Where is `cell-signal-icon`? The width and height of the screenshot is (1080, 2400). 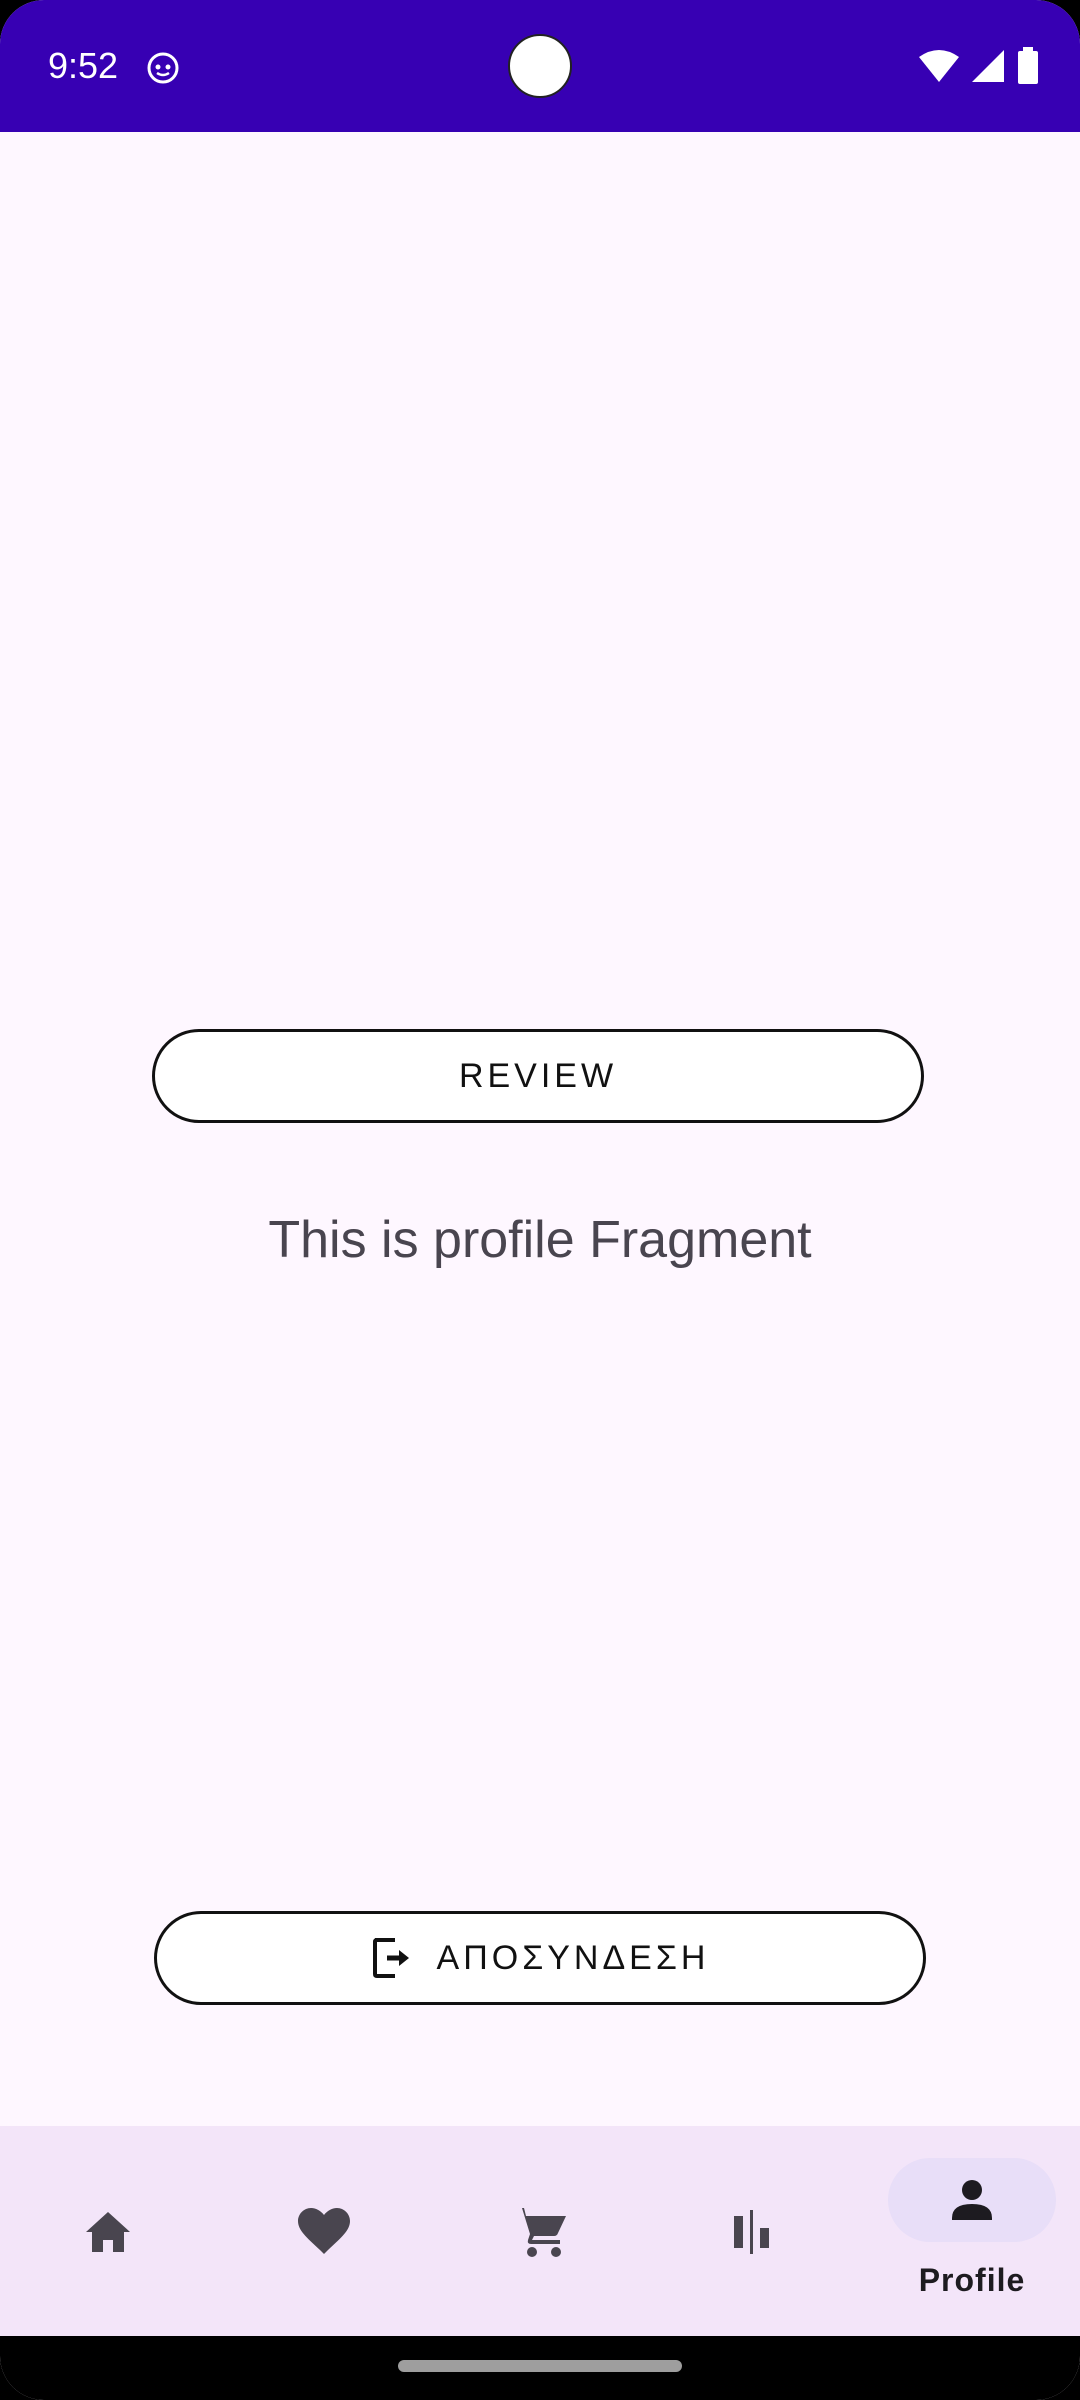
cell-signal-icon is located at coordinates (988, 66).